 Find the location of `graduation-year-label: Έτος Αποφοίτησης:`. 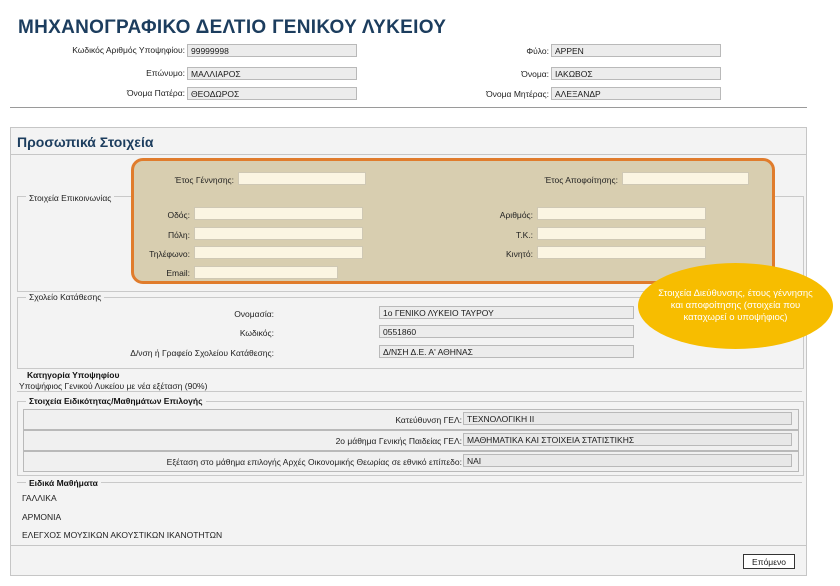

graduation-year-label: Έτος Αποφοίτησης: is located at coordinates (581, 180).